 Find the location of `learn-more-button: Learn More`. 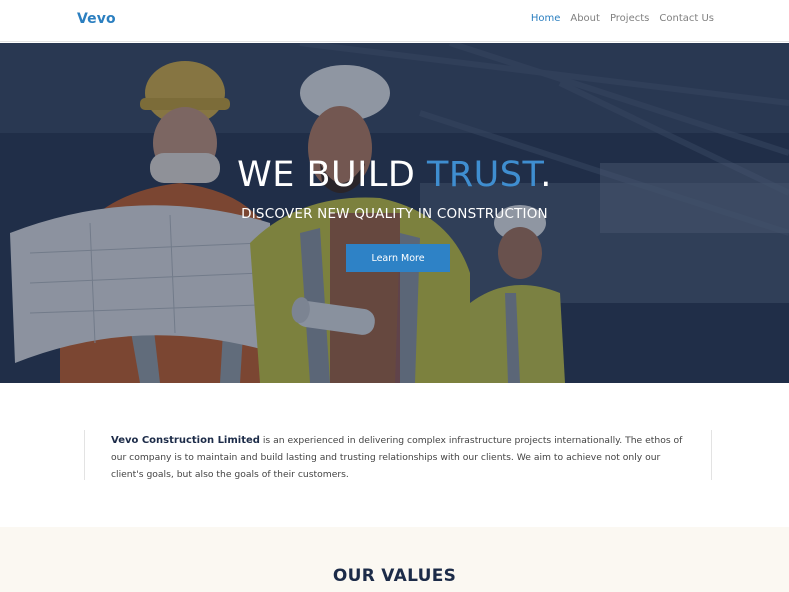

learn-more-button: Learn More is located at coordinates (398, 258).